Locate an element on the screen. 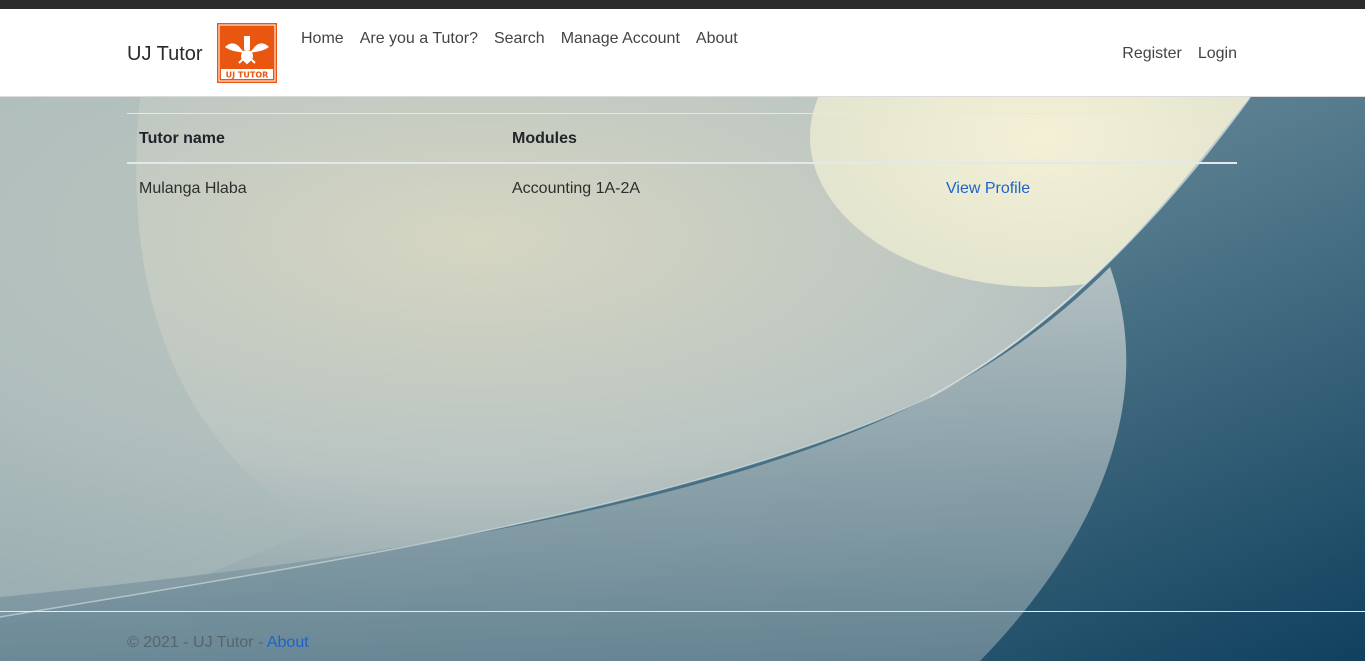 The image size is (1365, 661). header-tutor-name: Tutor name is located at coordinates (313, 138).